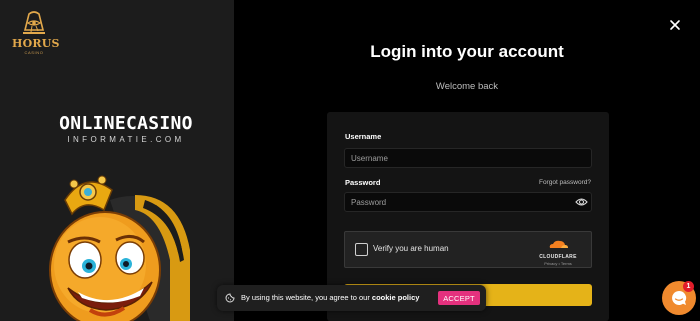  I want to click on password-label: Password, so click(363, 182).